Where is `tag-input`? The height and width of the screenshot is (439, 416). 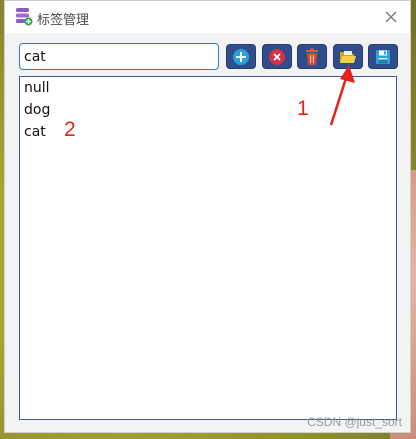
tag-input is located at coordinates (119, 56).